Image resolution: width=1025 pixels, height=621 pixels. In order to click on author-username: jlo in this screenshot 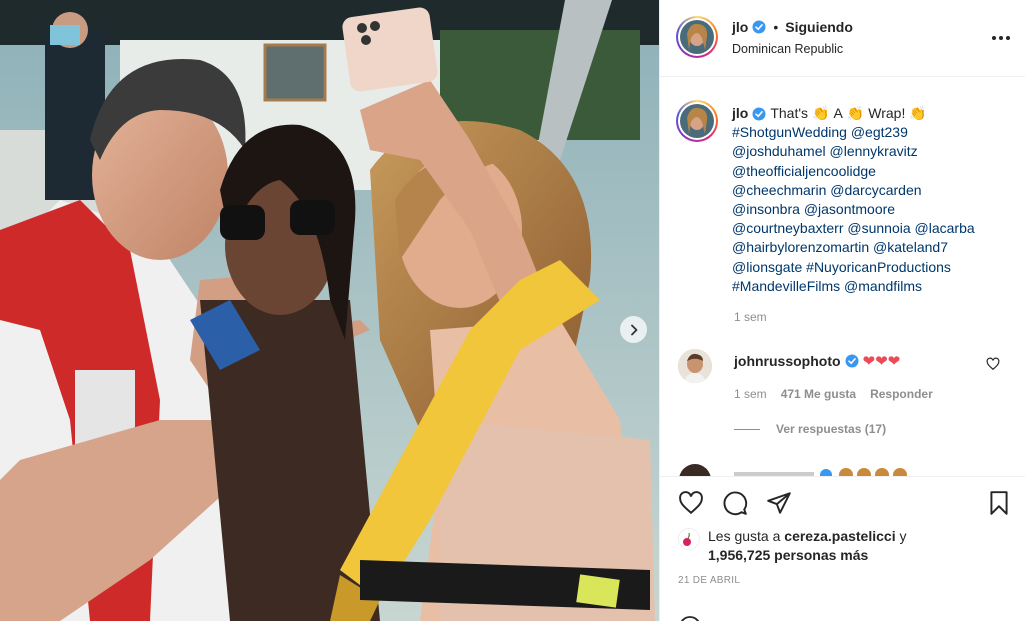, I will do `click(740, 27)`.